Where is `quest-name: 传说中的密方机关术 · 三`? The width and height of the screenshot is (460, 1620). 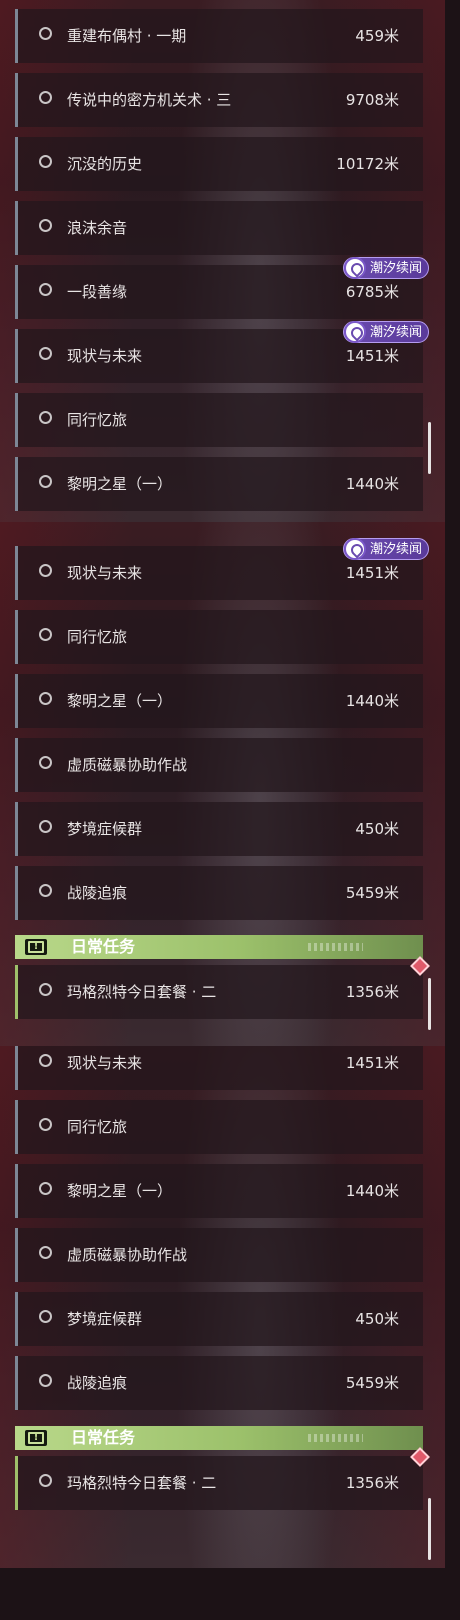
quest-name: 传说中的密方机关术 · 三 is located at coordinates (149, 100).